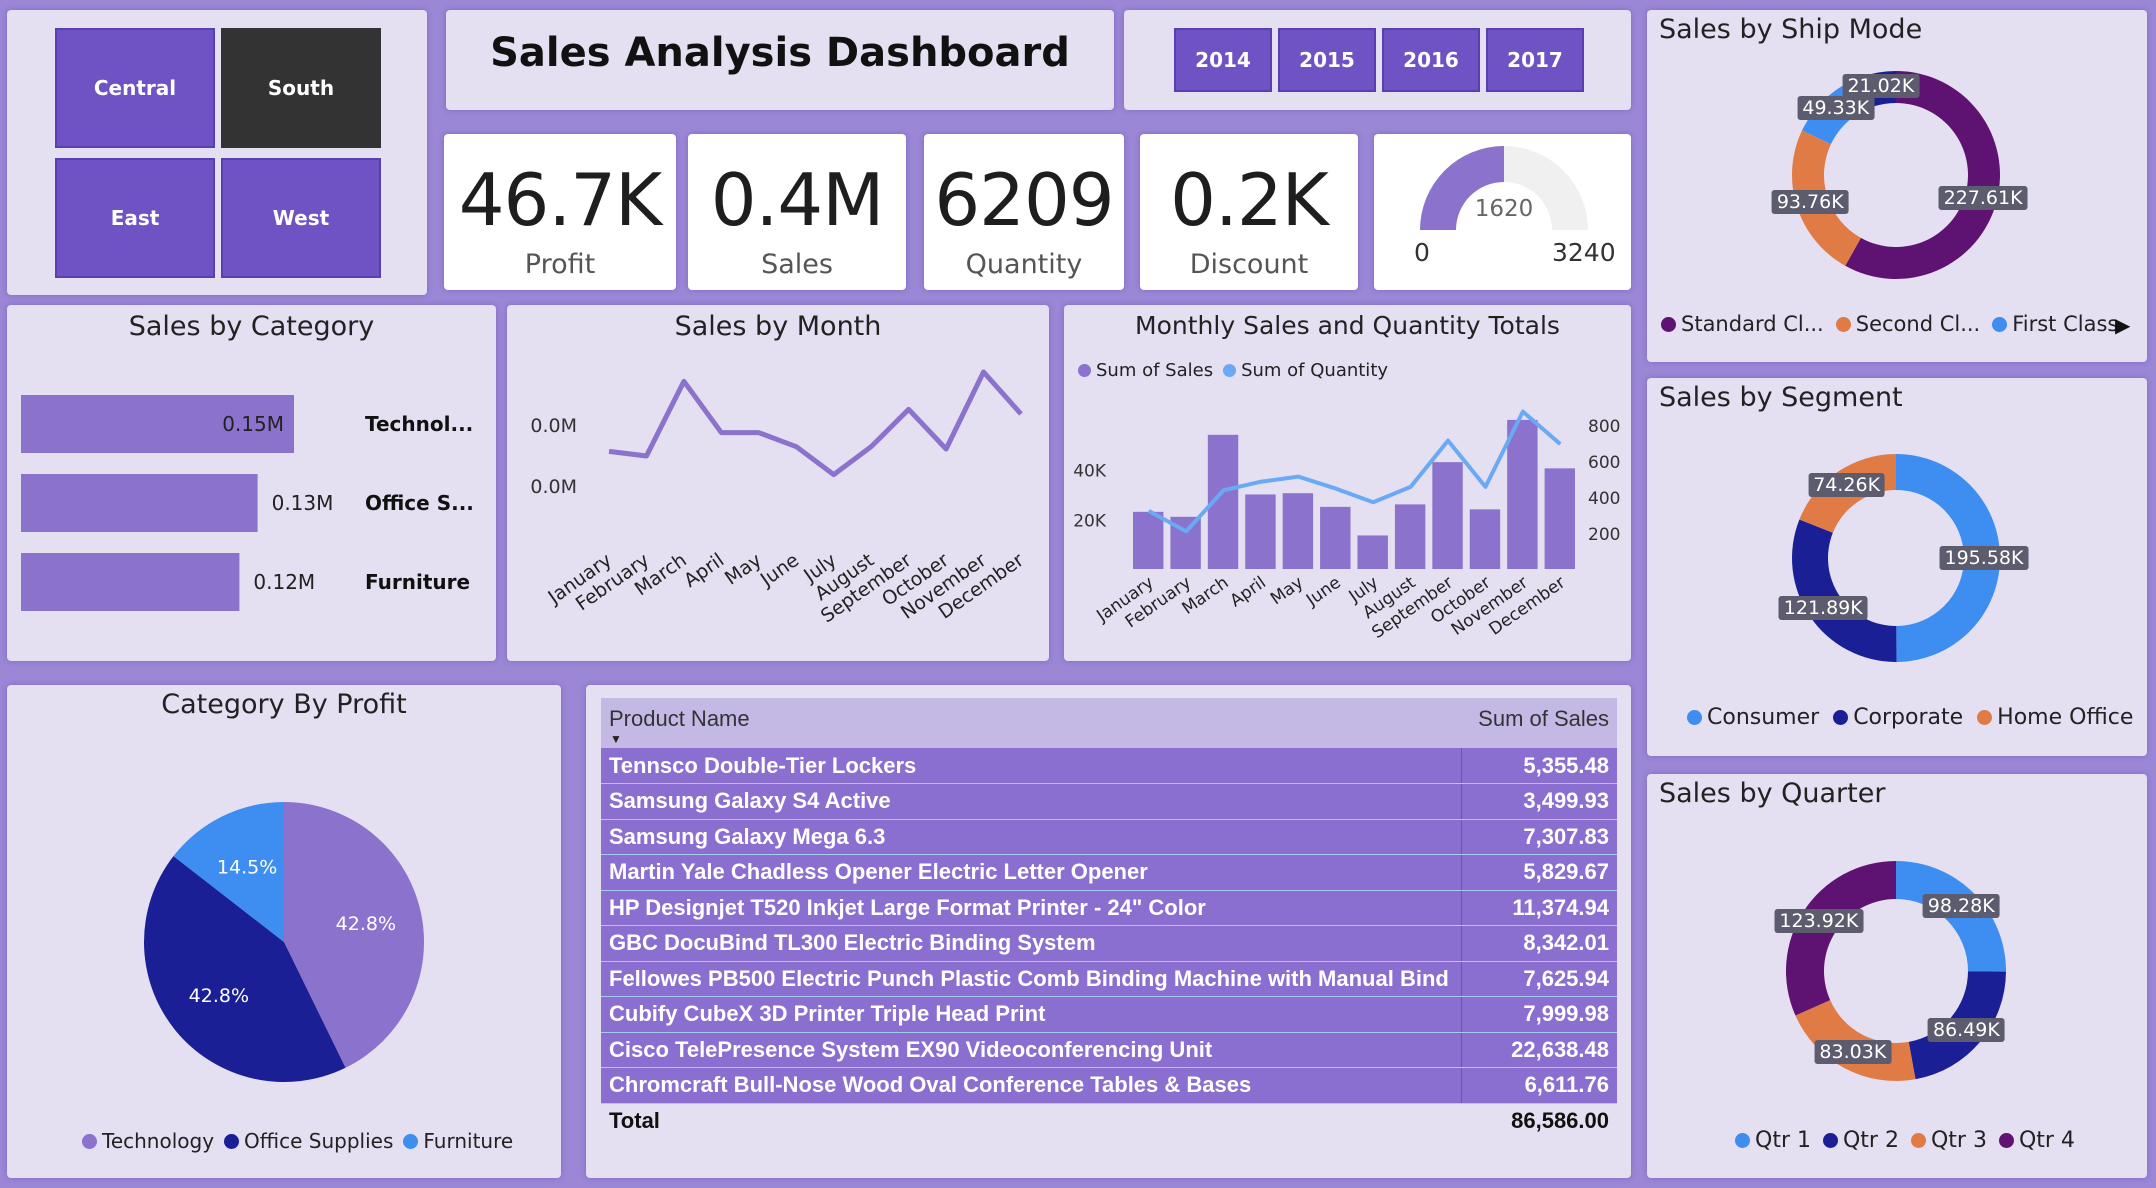  Describe the element at coordinates (1898, 717) in the screenshot. I see `legend-item-corporate: Corporate` at that location.